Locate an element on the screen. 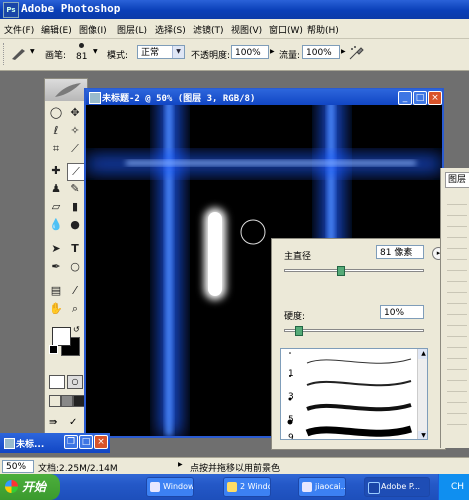  screen-mode-full-menu-icon is located at coordinates (67, 401).